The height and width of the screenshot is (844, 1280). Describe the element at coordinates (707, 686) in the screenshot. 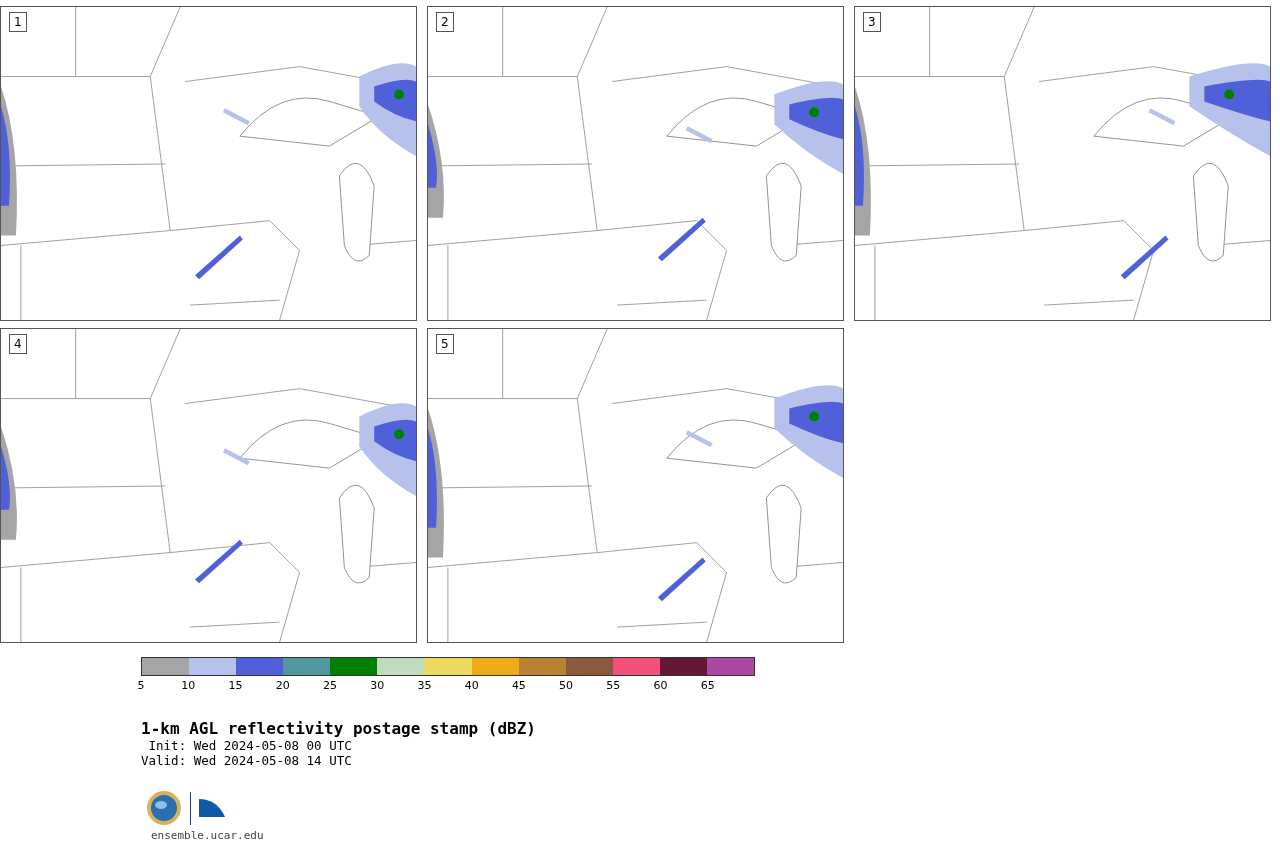

I see `tick-label: 65` at that location.